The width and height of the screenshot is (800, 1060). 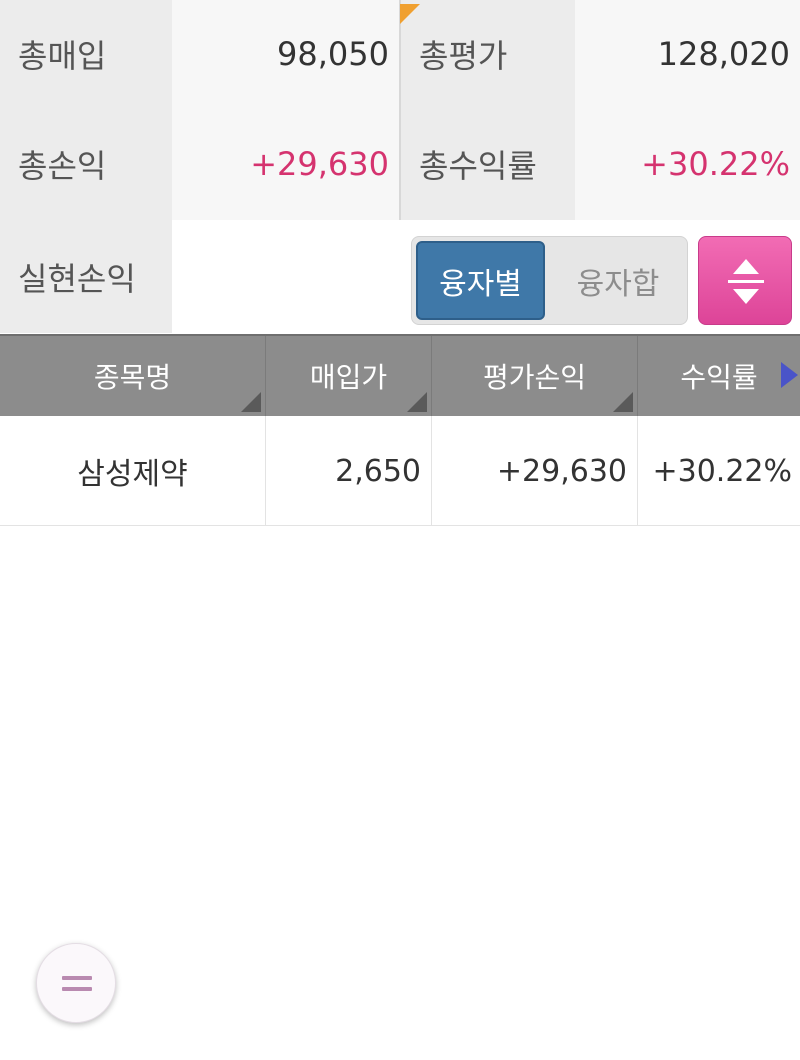 I want to click on stock-name-cell: 삼성제약, so click(x=133, y=471).